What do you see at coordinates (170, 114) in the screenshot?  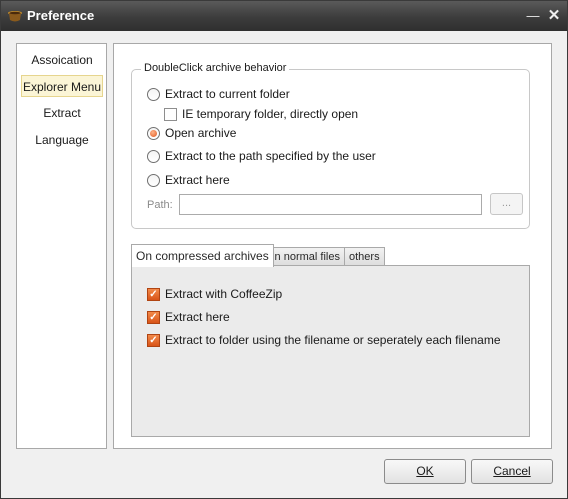 I see `checkbox` at bounding box center [170, 114].